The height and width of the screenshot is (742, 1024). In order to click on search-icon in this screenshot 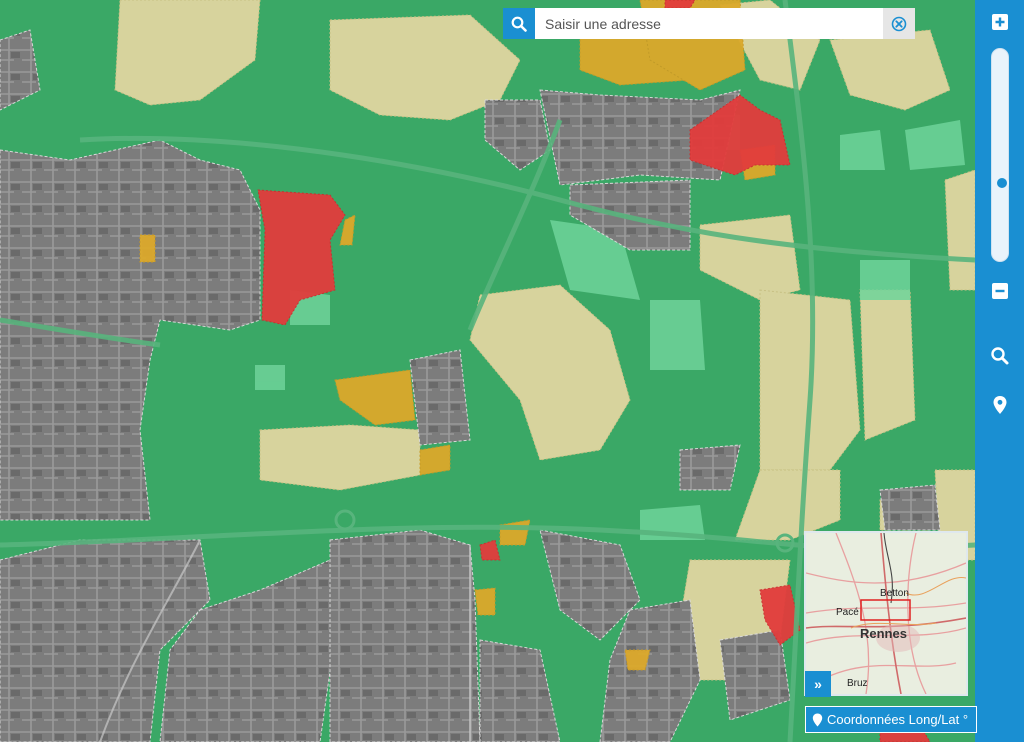, I will do `click(519, 24)`.